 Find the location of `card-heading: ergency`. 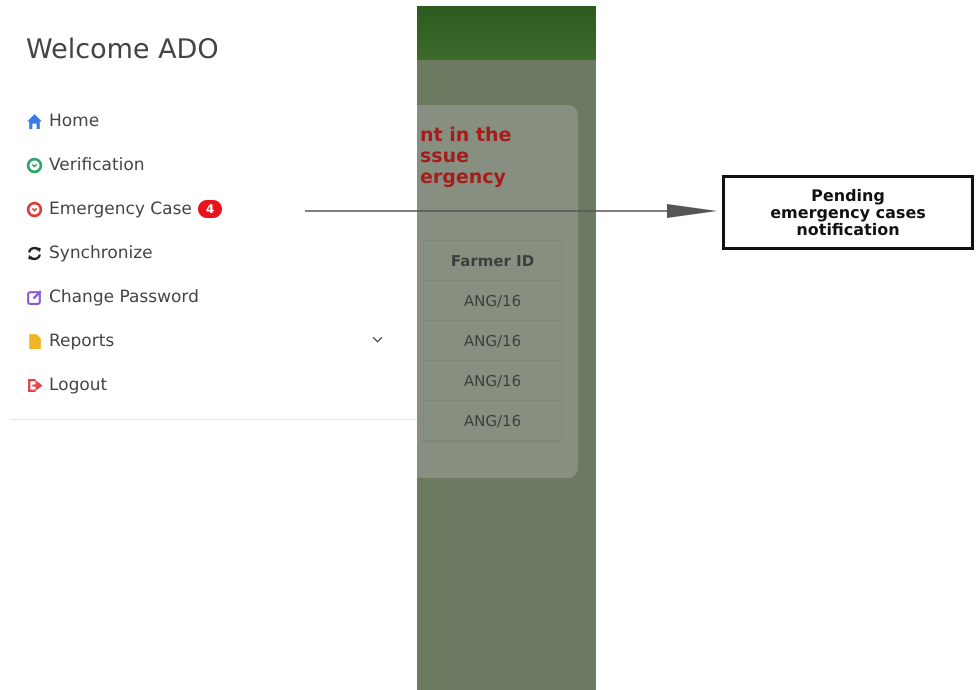

card-heading: ergency is located at coordinates (463, 177).